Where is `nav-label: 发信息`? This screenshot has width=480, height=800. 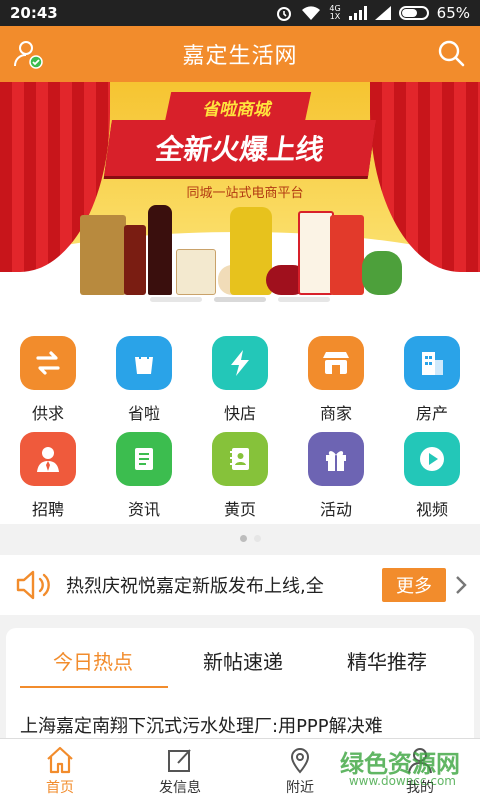
nav-label: 发信息 is located at coordinates (180, 788).